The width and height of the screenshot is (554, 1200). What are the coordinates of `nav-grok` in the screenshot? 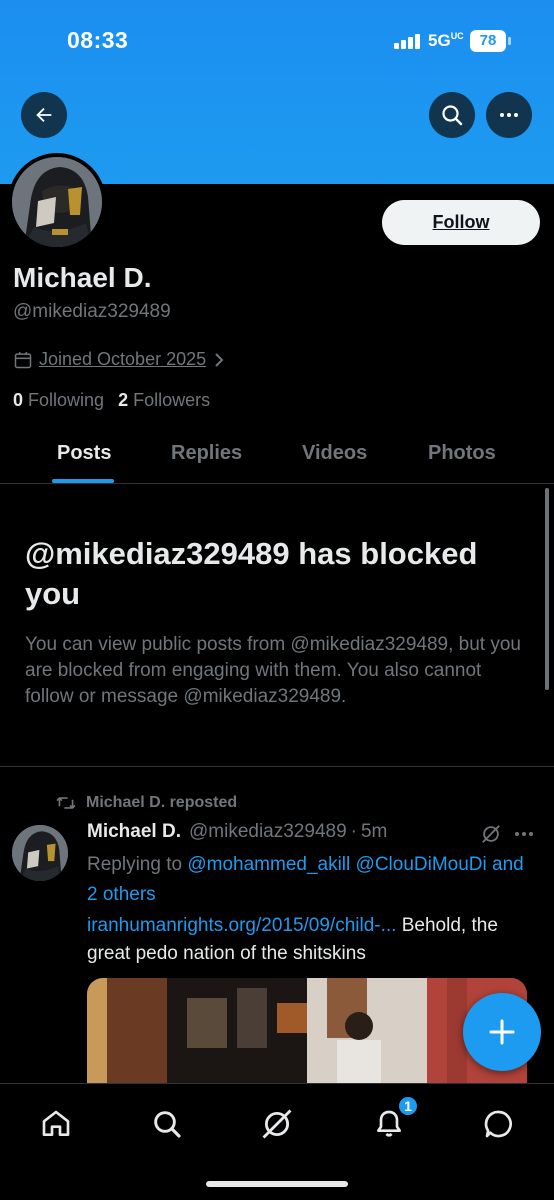 It's located at (277, 1124).